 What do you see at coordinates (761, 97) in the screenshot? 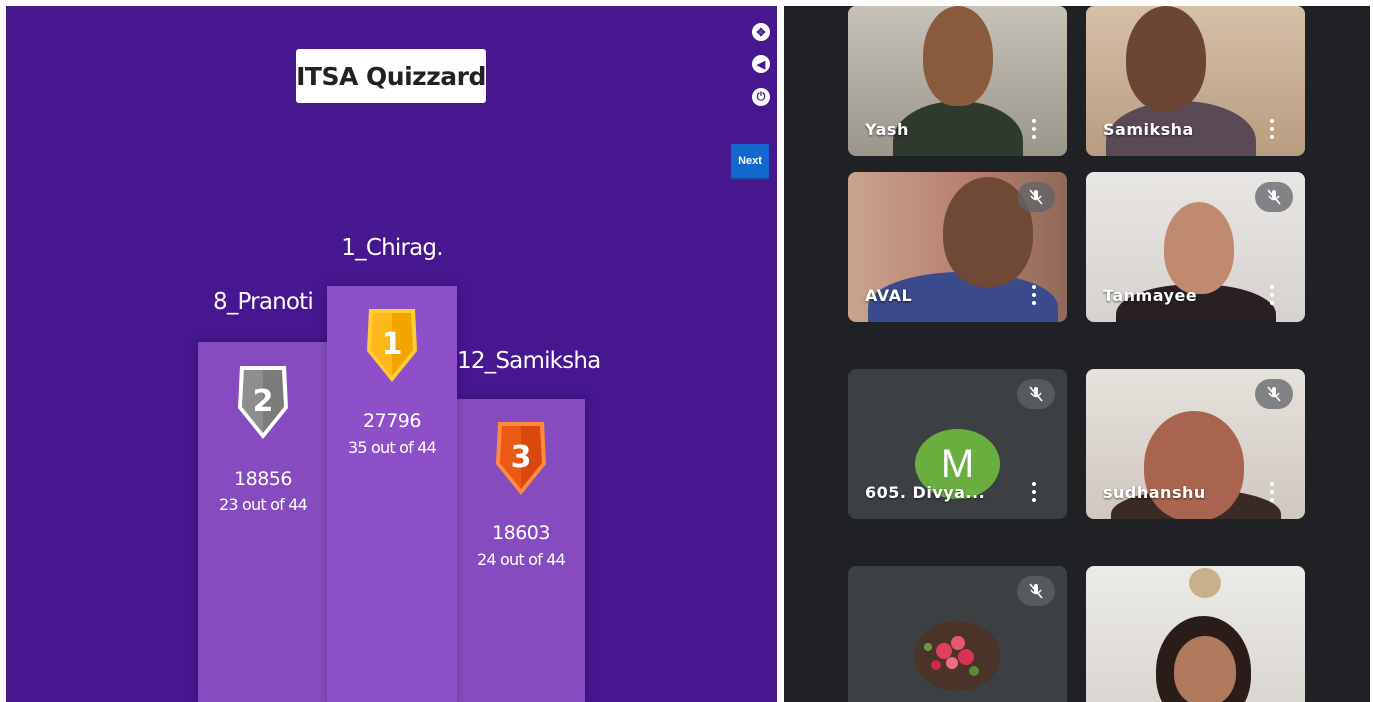
I see `power-icon: ⏻` at bounding box center [761, 97].